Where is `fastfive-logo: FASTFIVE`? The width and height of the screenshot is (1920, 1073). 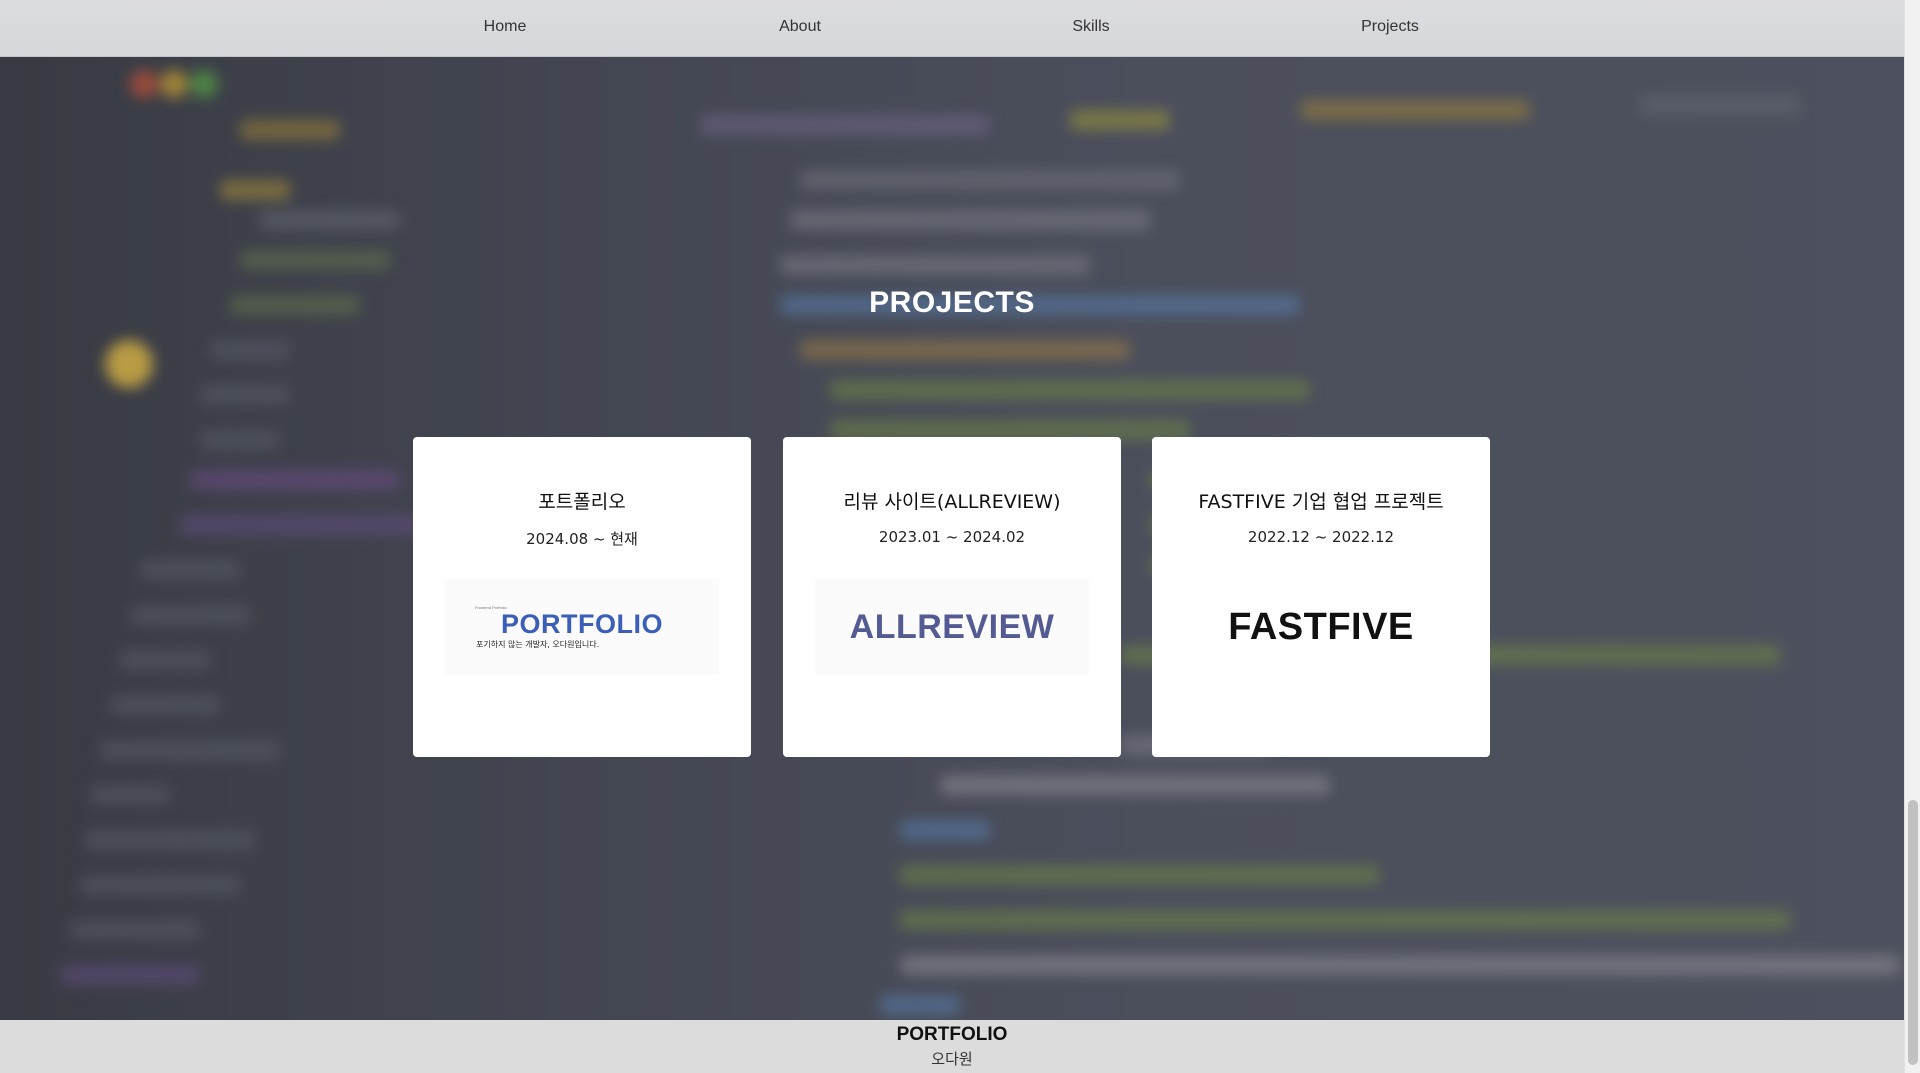 fastfive-logo: FASTFIVE is located at coordinates (1321, 627).